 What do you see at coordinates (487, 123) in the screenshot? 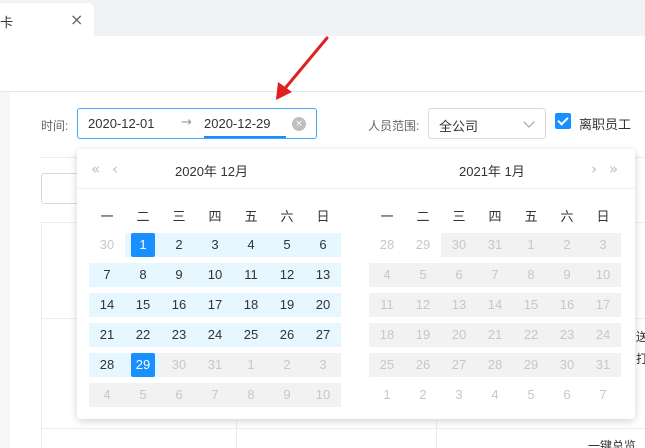
I see `scope-select: 全公司` at bounding box center [487, 123].